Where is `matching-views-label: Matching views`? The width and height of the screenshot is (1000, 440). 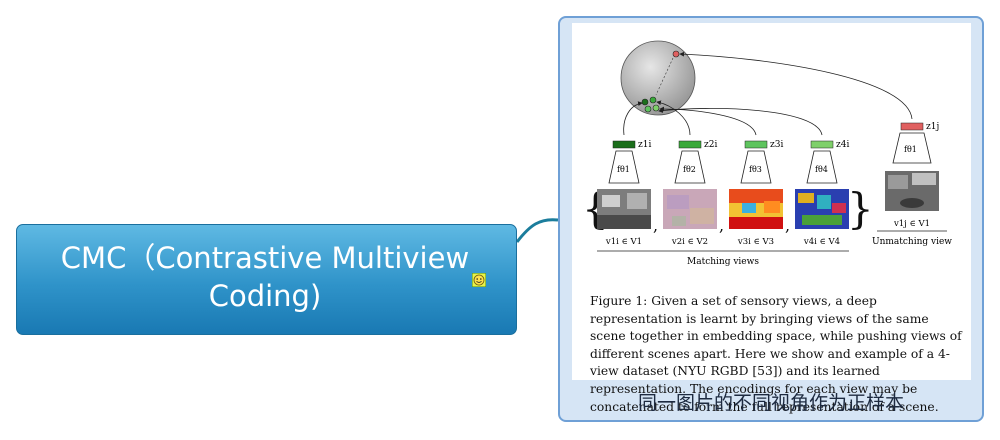
matching-views-label: Matching views is located at coordinates (723, 262).